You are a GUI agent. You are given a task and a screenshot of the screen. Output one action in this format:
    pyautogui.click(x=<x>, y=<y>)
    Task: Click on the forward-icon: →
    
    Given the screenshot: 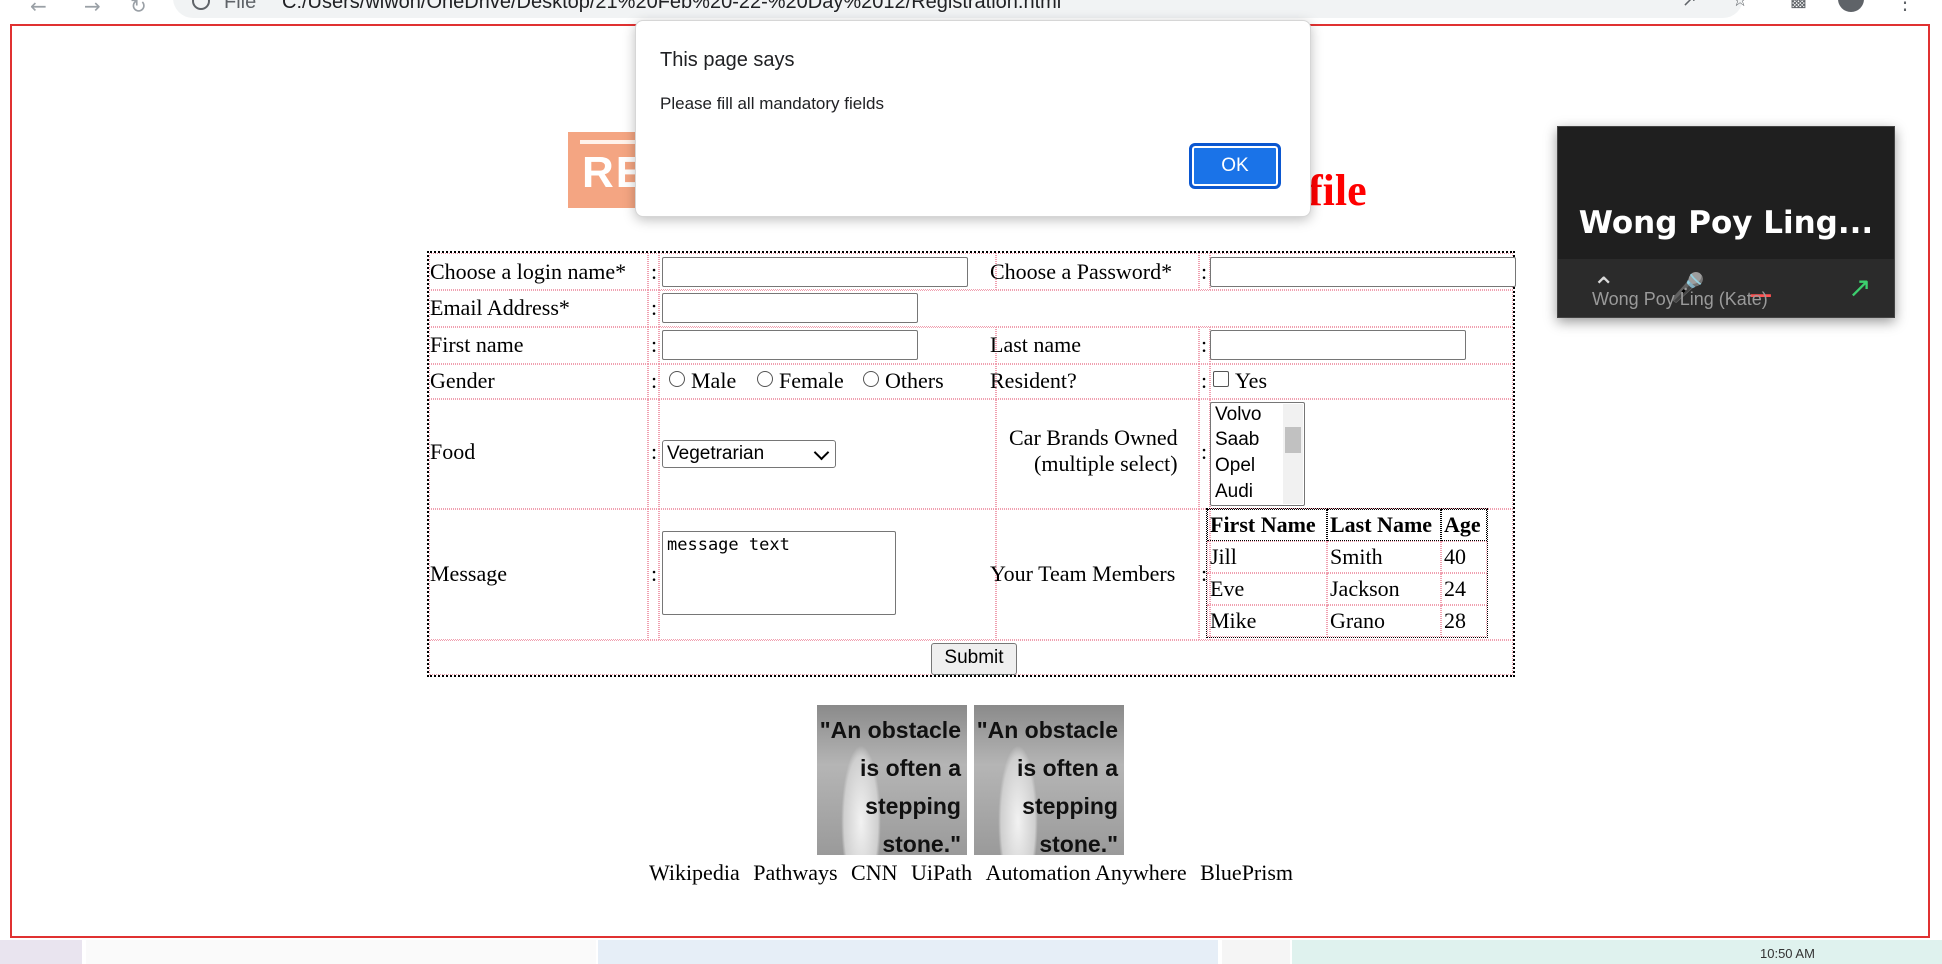 What is the action you would take?
    pyautogui.click(x=92, y=9)
    